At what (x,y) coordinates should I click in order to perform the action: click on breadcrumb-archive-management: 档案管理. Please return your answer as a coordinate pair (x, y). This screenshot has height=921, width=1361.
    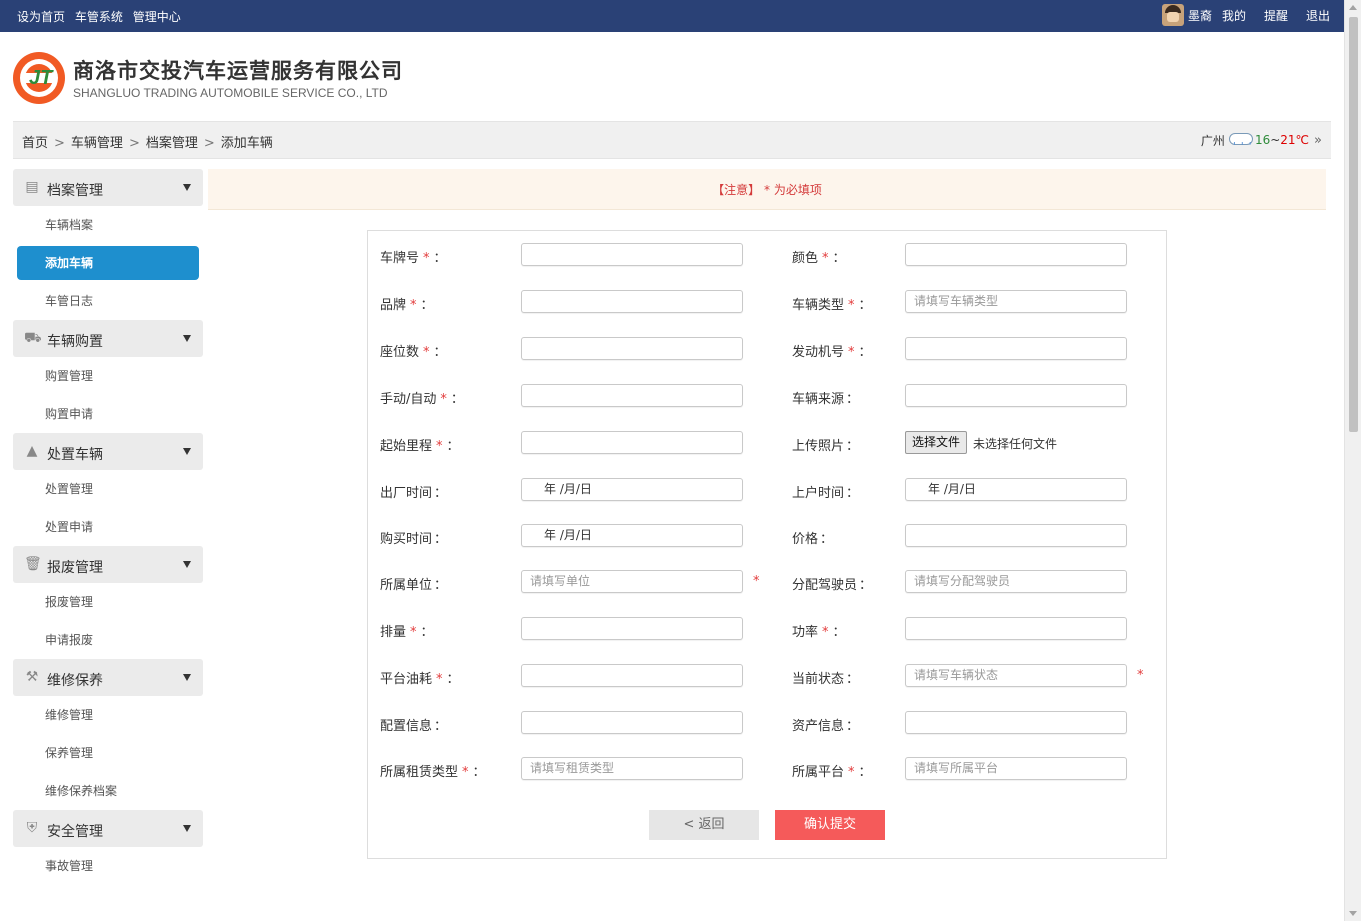
    Looking at the image, I should click on (172, 143).